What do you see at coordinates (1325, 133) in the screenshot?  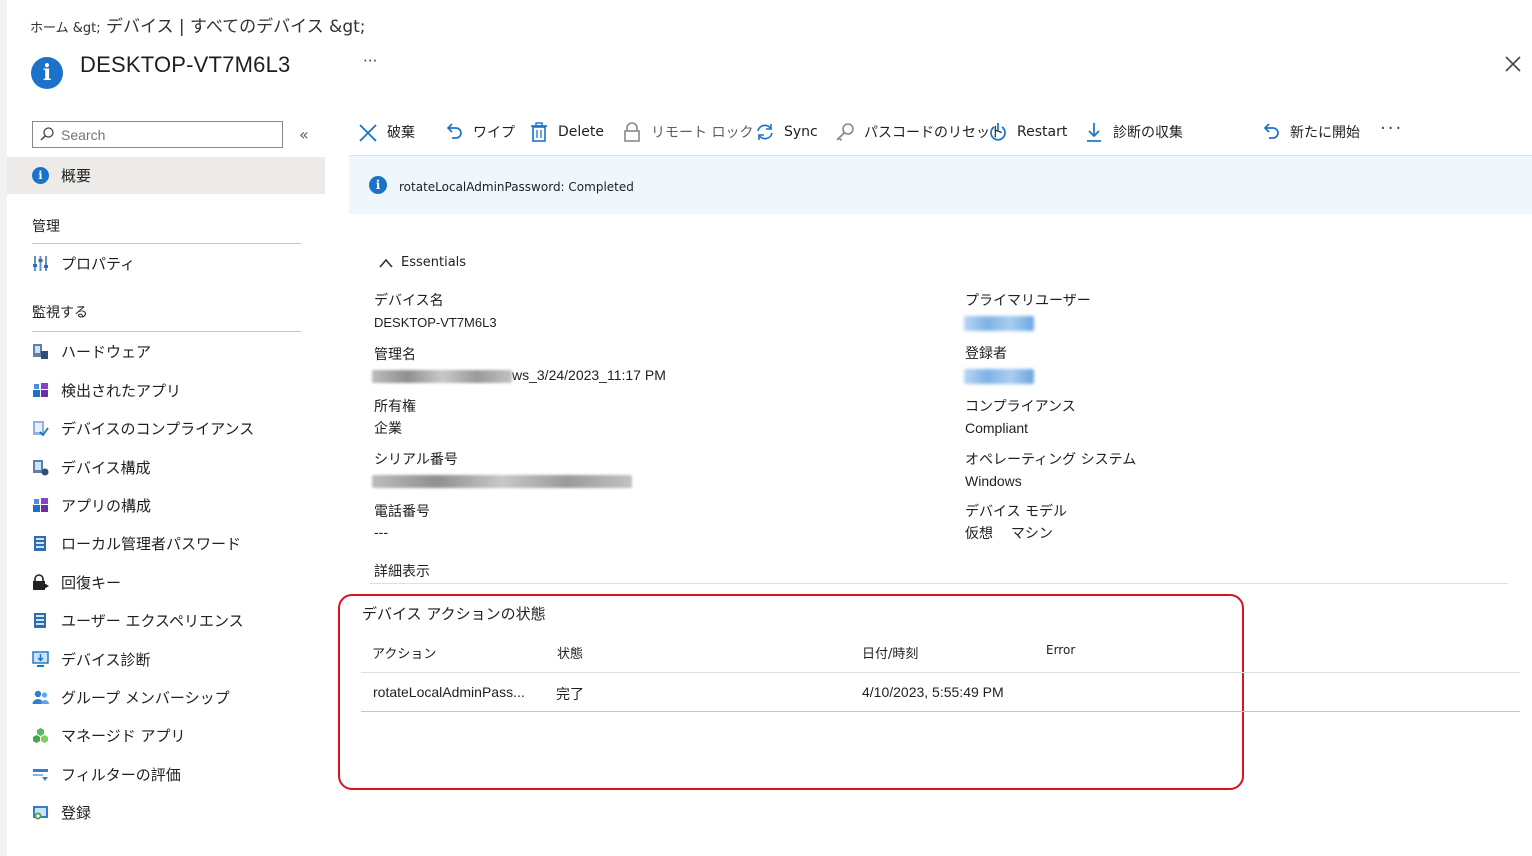 I see `fresh-start-label: 新たに開始` at bounding box center [1325, 133].